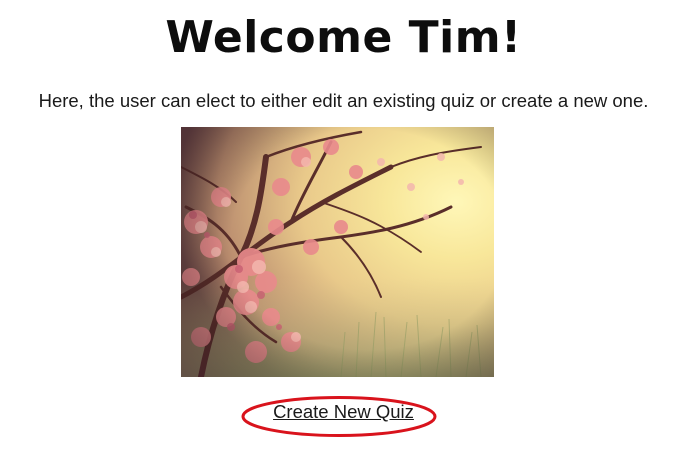 Image resolution: width=687 pixels, height=449 pixels. What do you see at coordinates (343, 37) in the screenshot?
I see `page-title: Welcome Tim!` at bounding box center [343, 37].